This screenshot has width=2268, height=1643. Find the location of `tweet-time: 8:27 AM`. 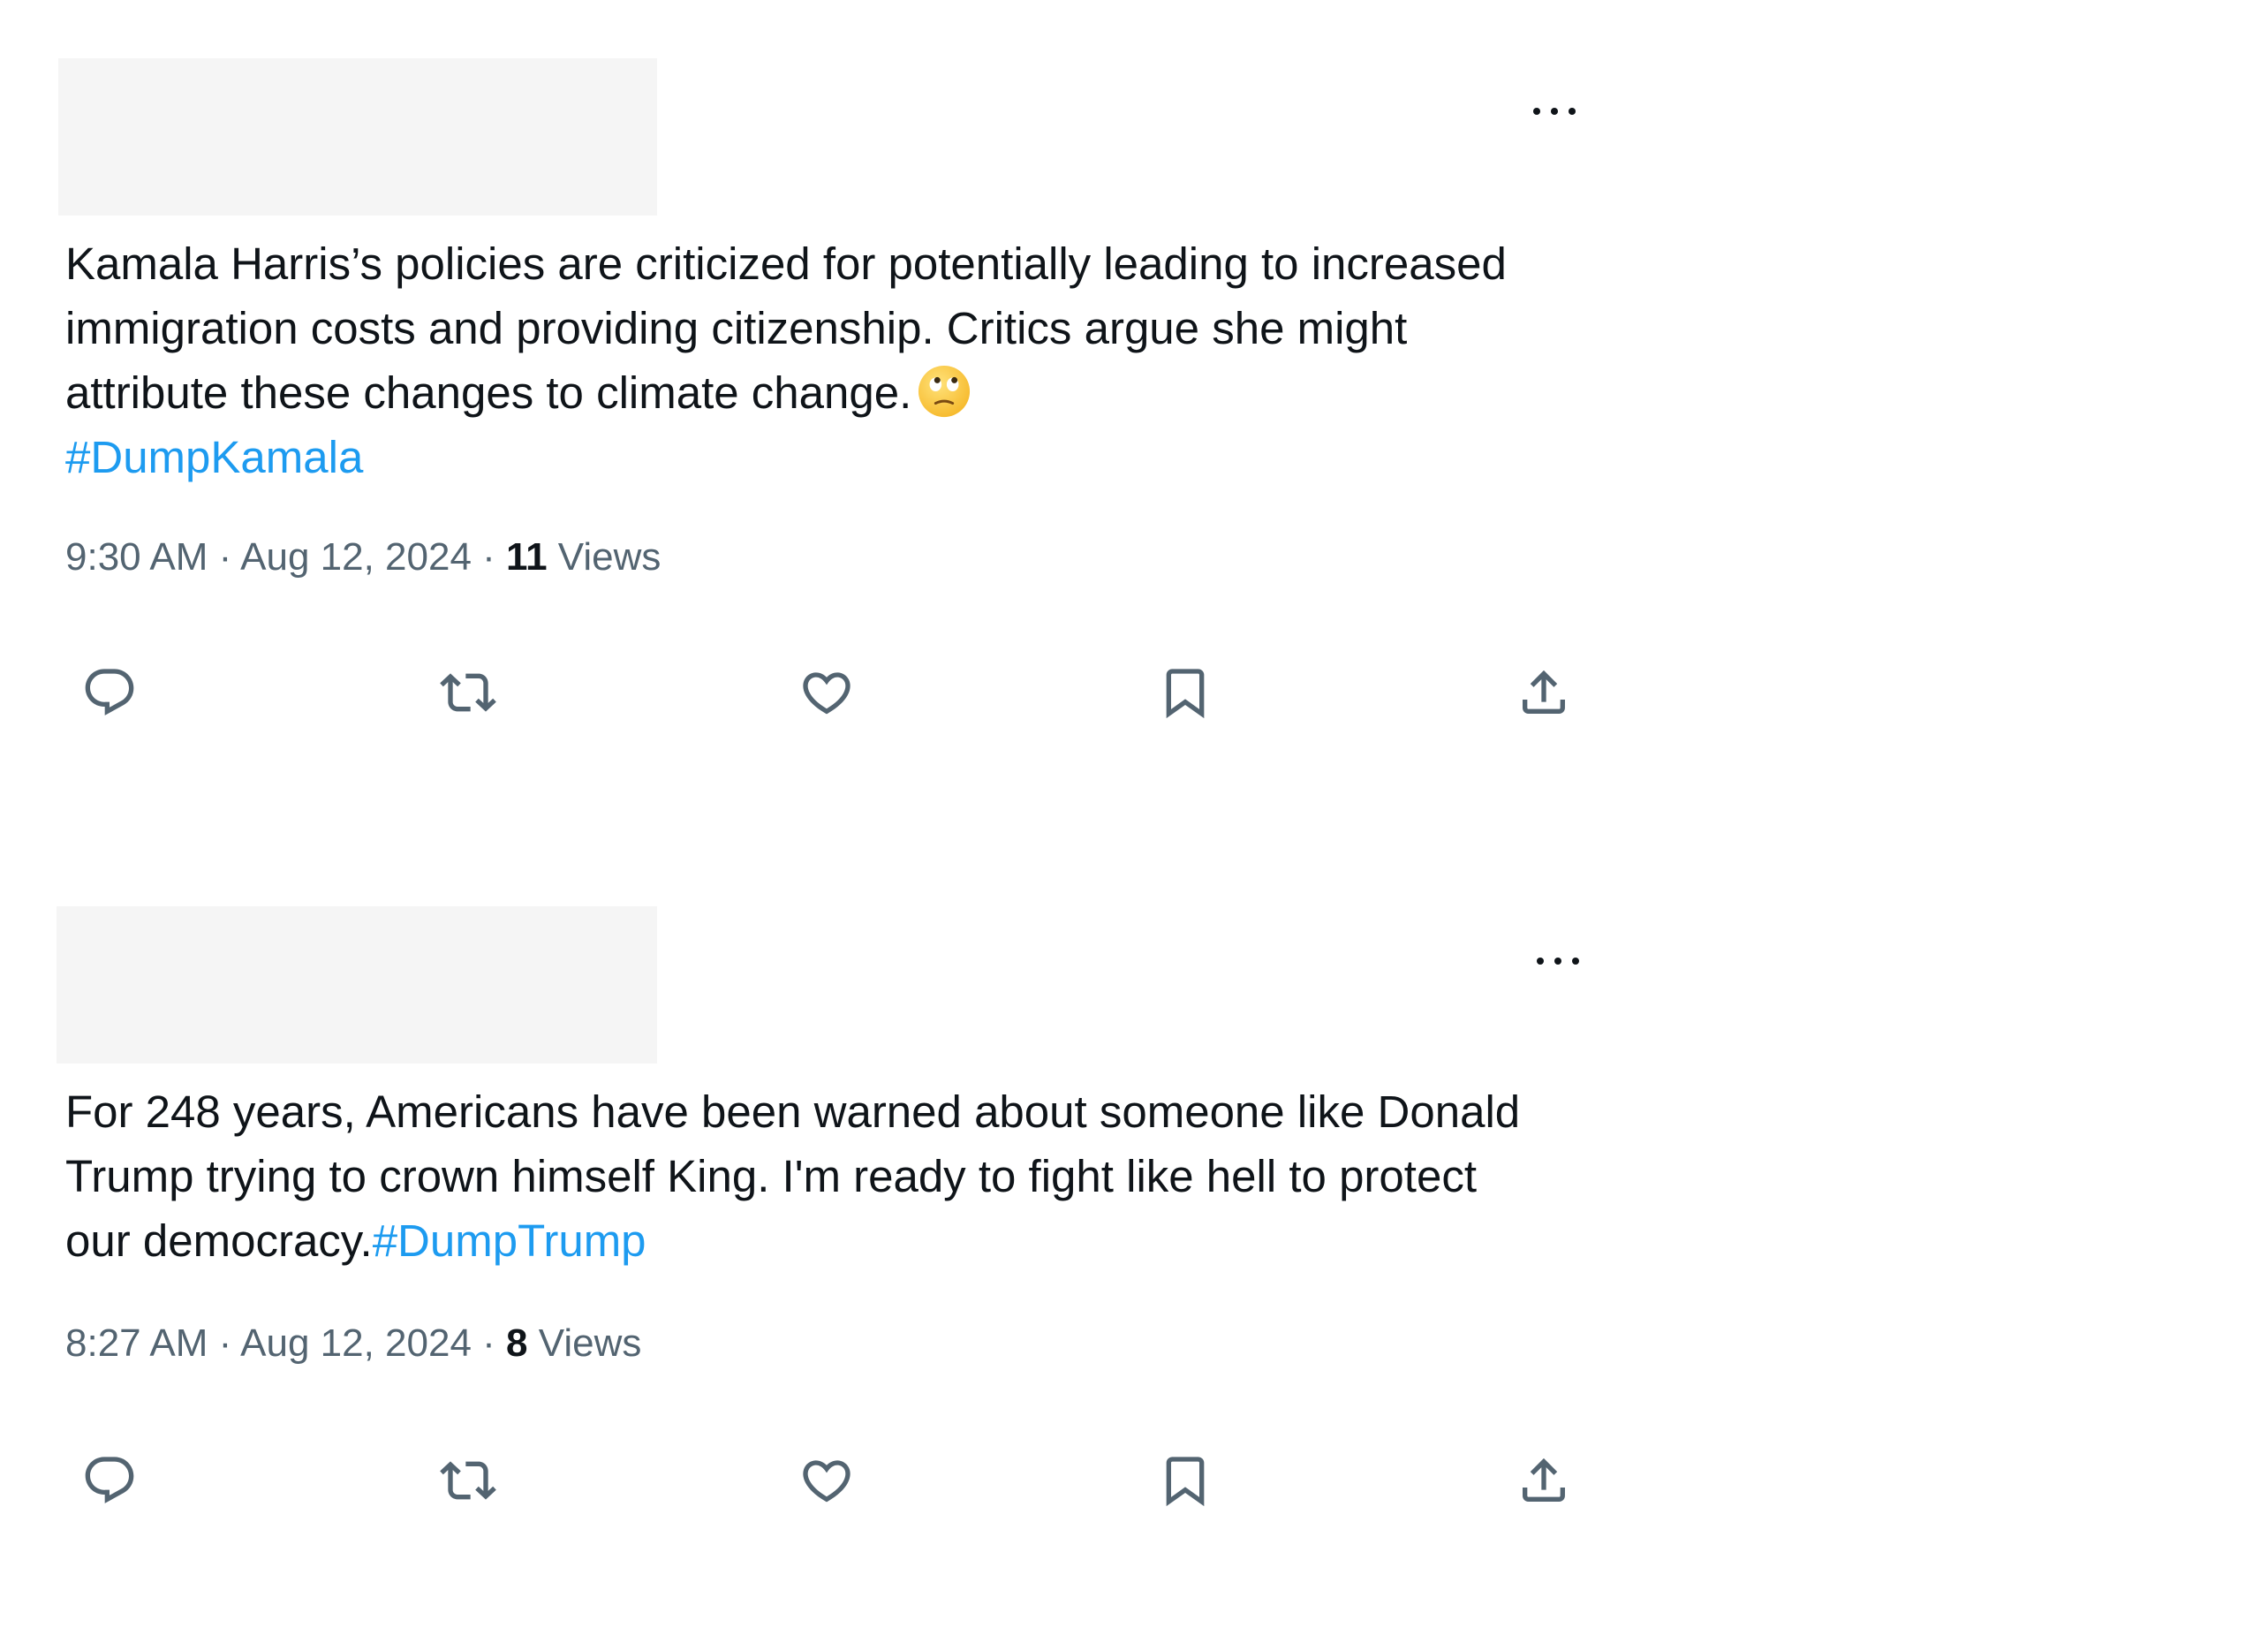

tweet-time: 8:27 AM is located at coordinates (137, 1343).